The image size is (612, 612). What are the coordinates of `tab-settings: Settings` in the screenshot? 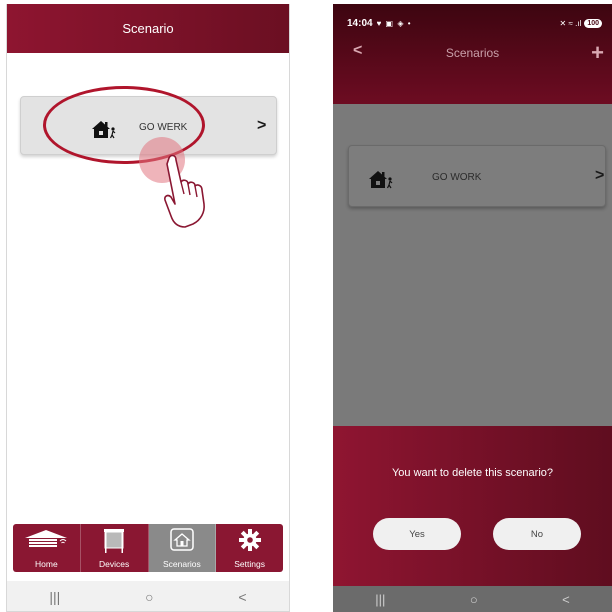 It's located at (249, 548).